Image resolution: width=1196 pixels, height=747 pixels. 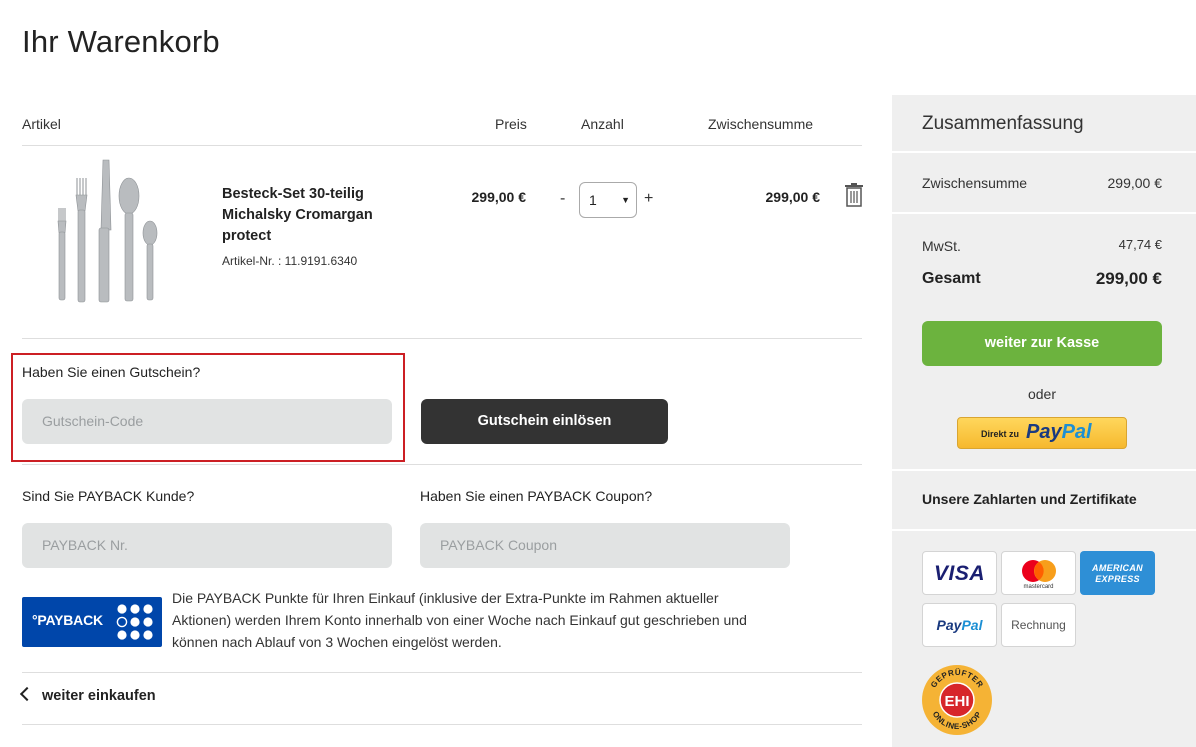 What do you see at coordinates (648, 199) in the screenshot?
I see `quantity-increase-button: +` at bounding box center [648, 199].